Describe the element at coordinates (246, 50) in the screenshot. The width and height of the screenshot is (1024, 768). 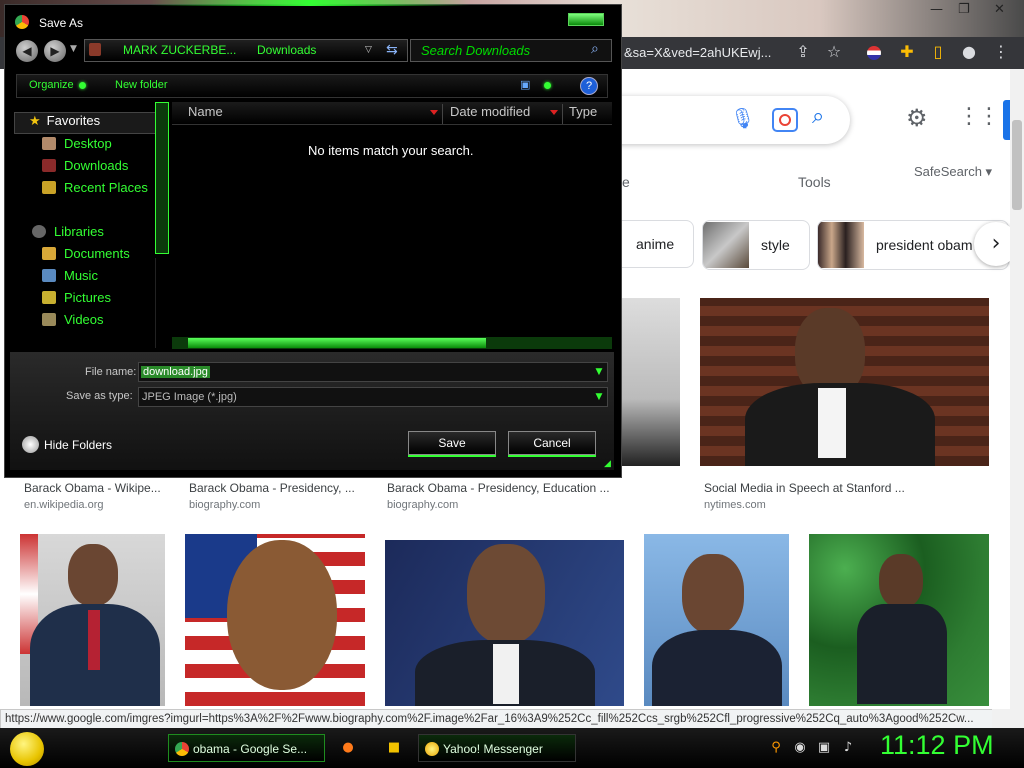
I see `breadcrumb: MARK ZUCKERBE... Downloads ▽` at that location.